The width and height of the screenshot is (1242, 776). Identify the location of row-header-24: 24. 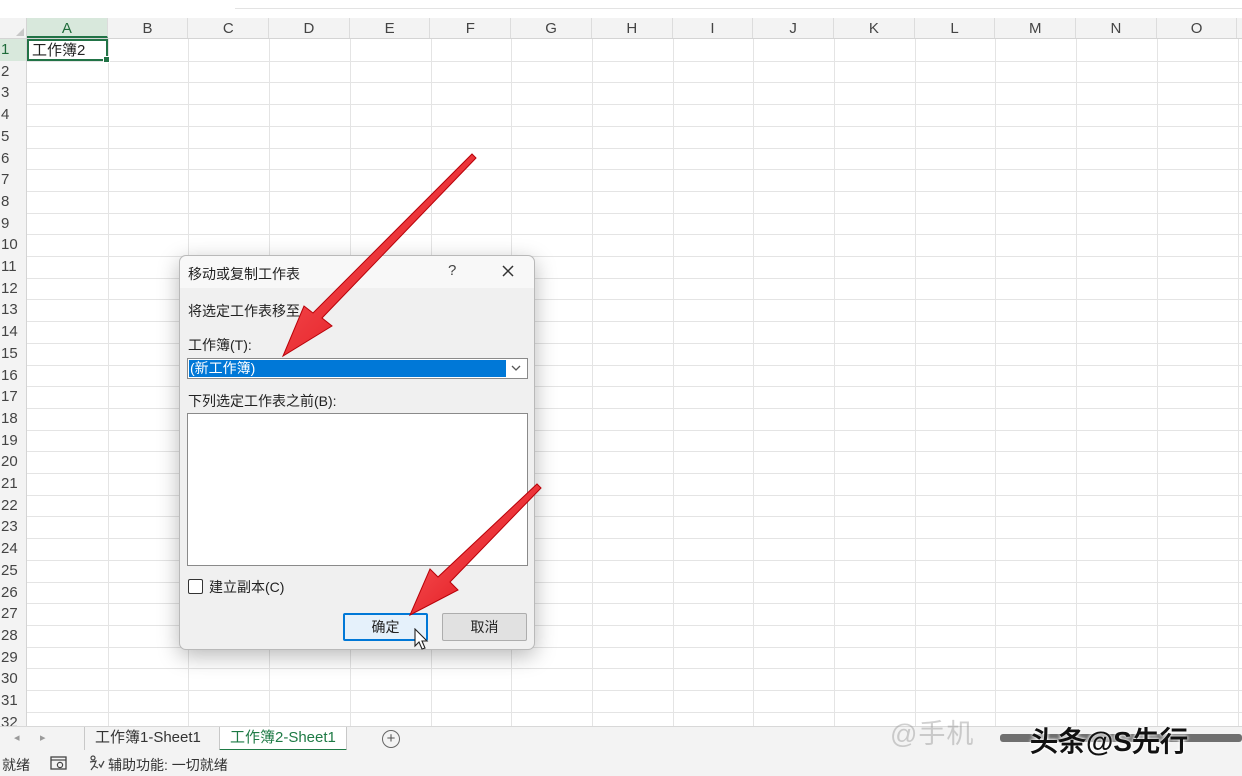
(13, 549).